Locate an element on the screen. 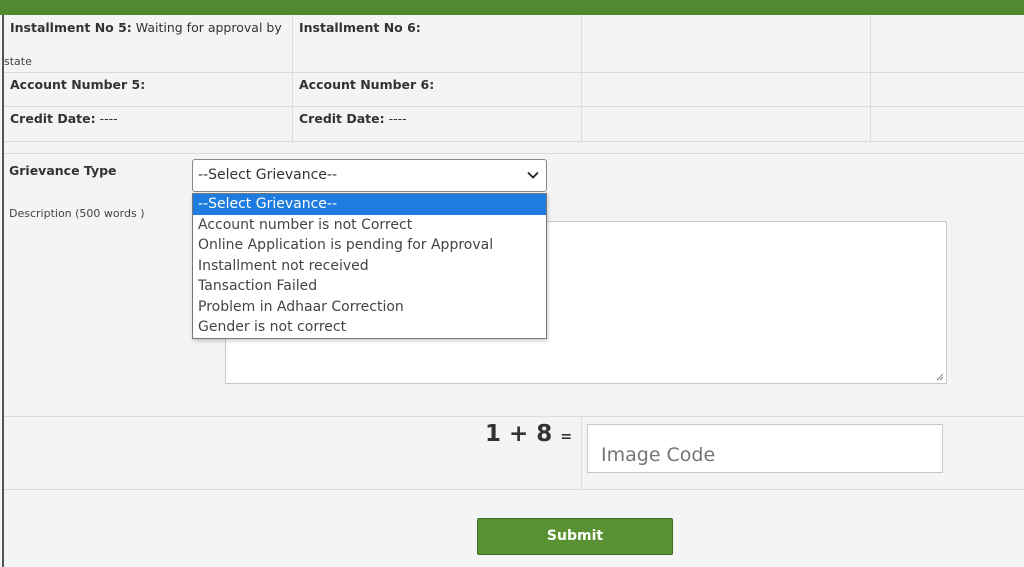  dropdown-option: Installment not received is located at coordinates (369, 266).